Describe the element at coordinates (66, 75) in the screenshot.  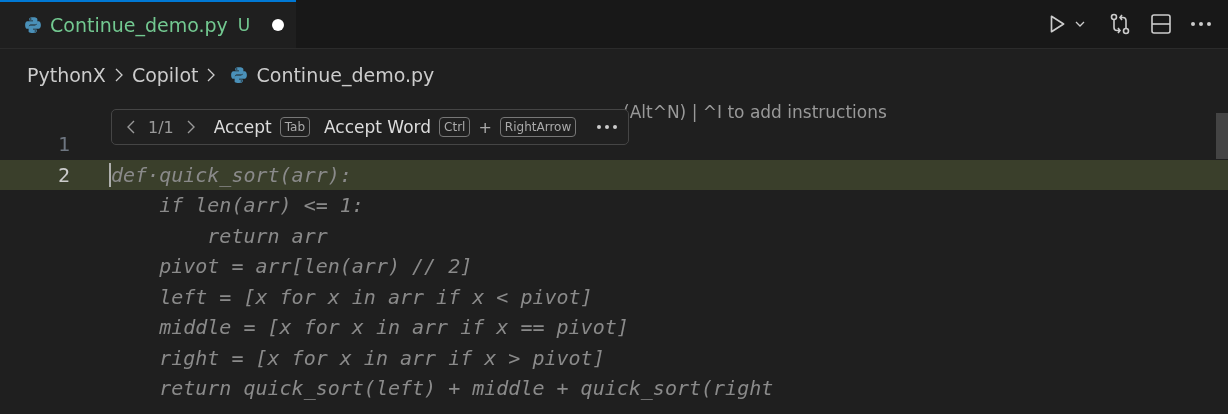
I see `breadcrumb-item: PythonX` at that location.